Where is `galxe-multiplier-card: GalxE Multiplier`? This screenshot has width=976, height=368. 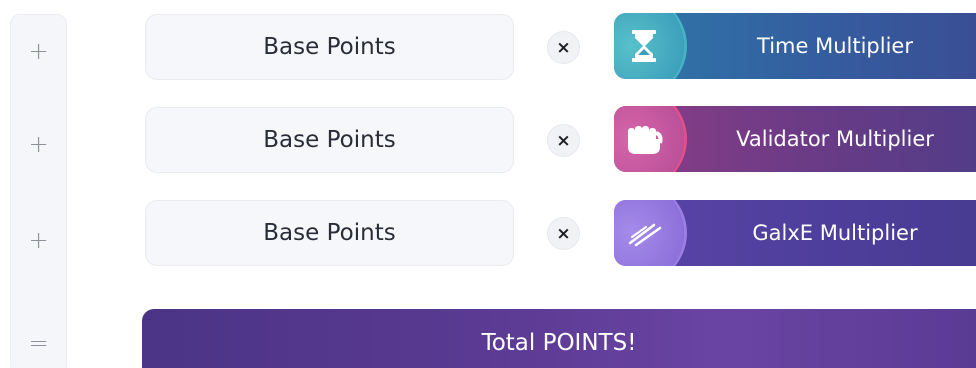 galxe-multiplier-card: GalxE Multiplier is located at coordinates (795, 233).